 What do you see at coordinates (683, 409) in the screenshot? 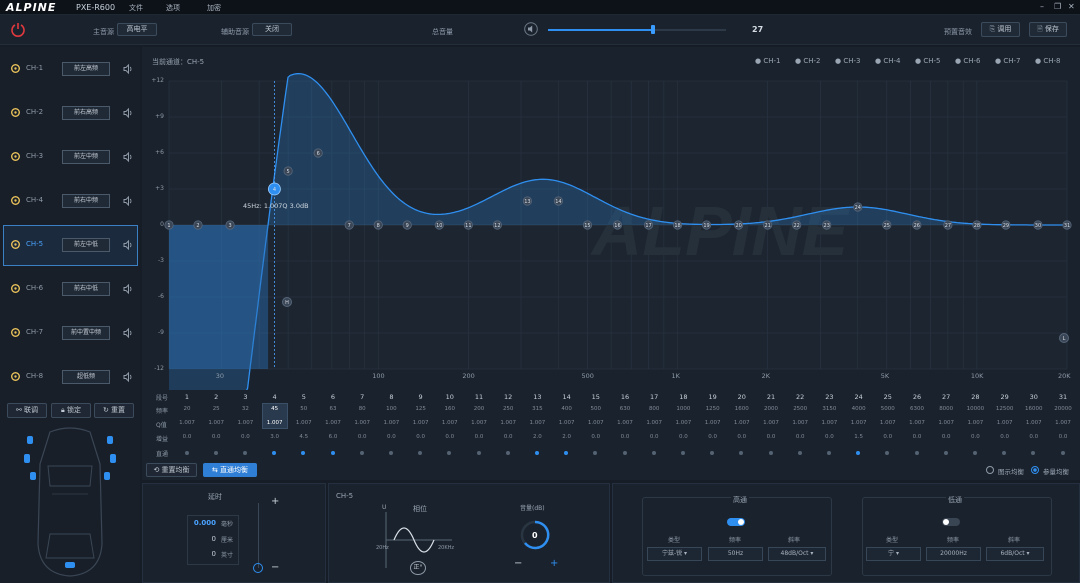
I see `band-frequency: 1000` at bounding box center [683, 409].